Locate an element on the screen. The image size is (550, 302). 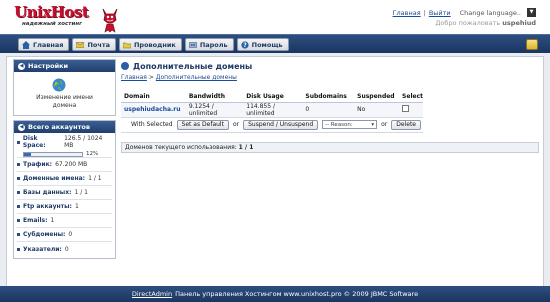
stat-traffic: Трафик: 67.200 MB is located at coordinates (64, 165).